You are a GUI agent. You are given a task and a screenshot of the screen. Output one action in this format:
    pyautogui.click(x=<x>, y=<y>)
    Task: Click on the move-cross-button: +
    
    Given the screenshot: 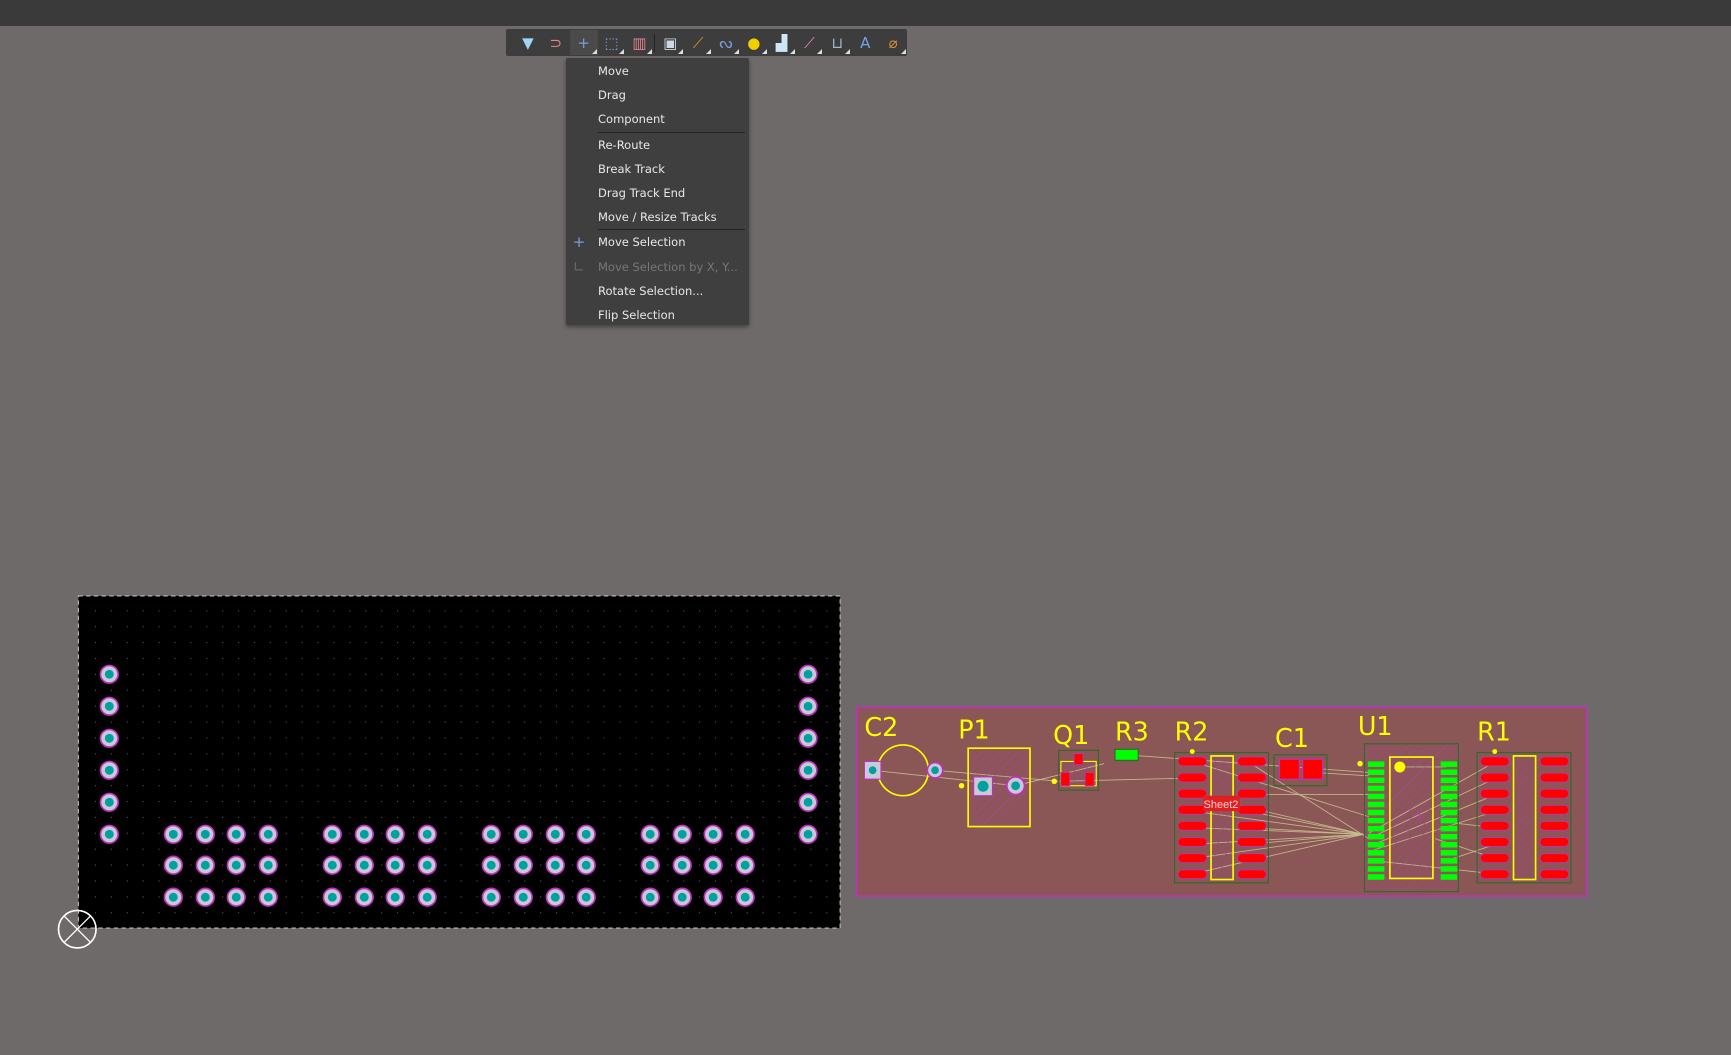 What is the action you would take?
    pyautogui.click(x=583, y=42)
    